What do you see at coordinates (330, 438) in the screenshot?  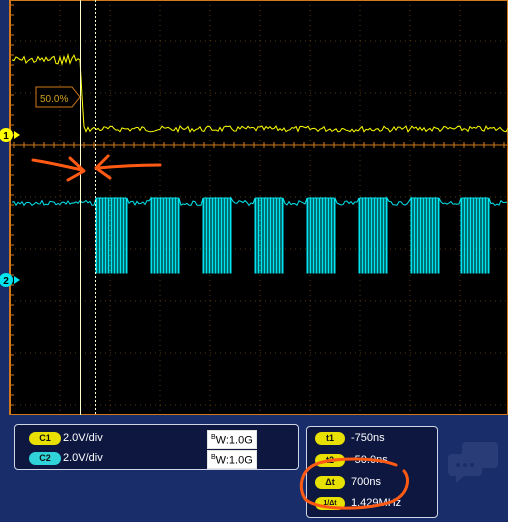 I see `t1-chip: t1` at bounding box center [330, 438].